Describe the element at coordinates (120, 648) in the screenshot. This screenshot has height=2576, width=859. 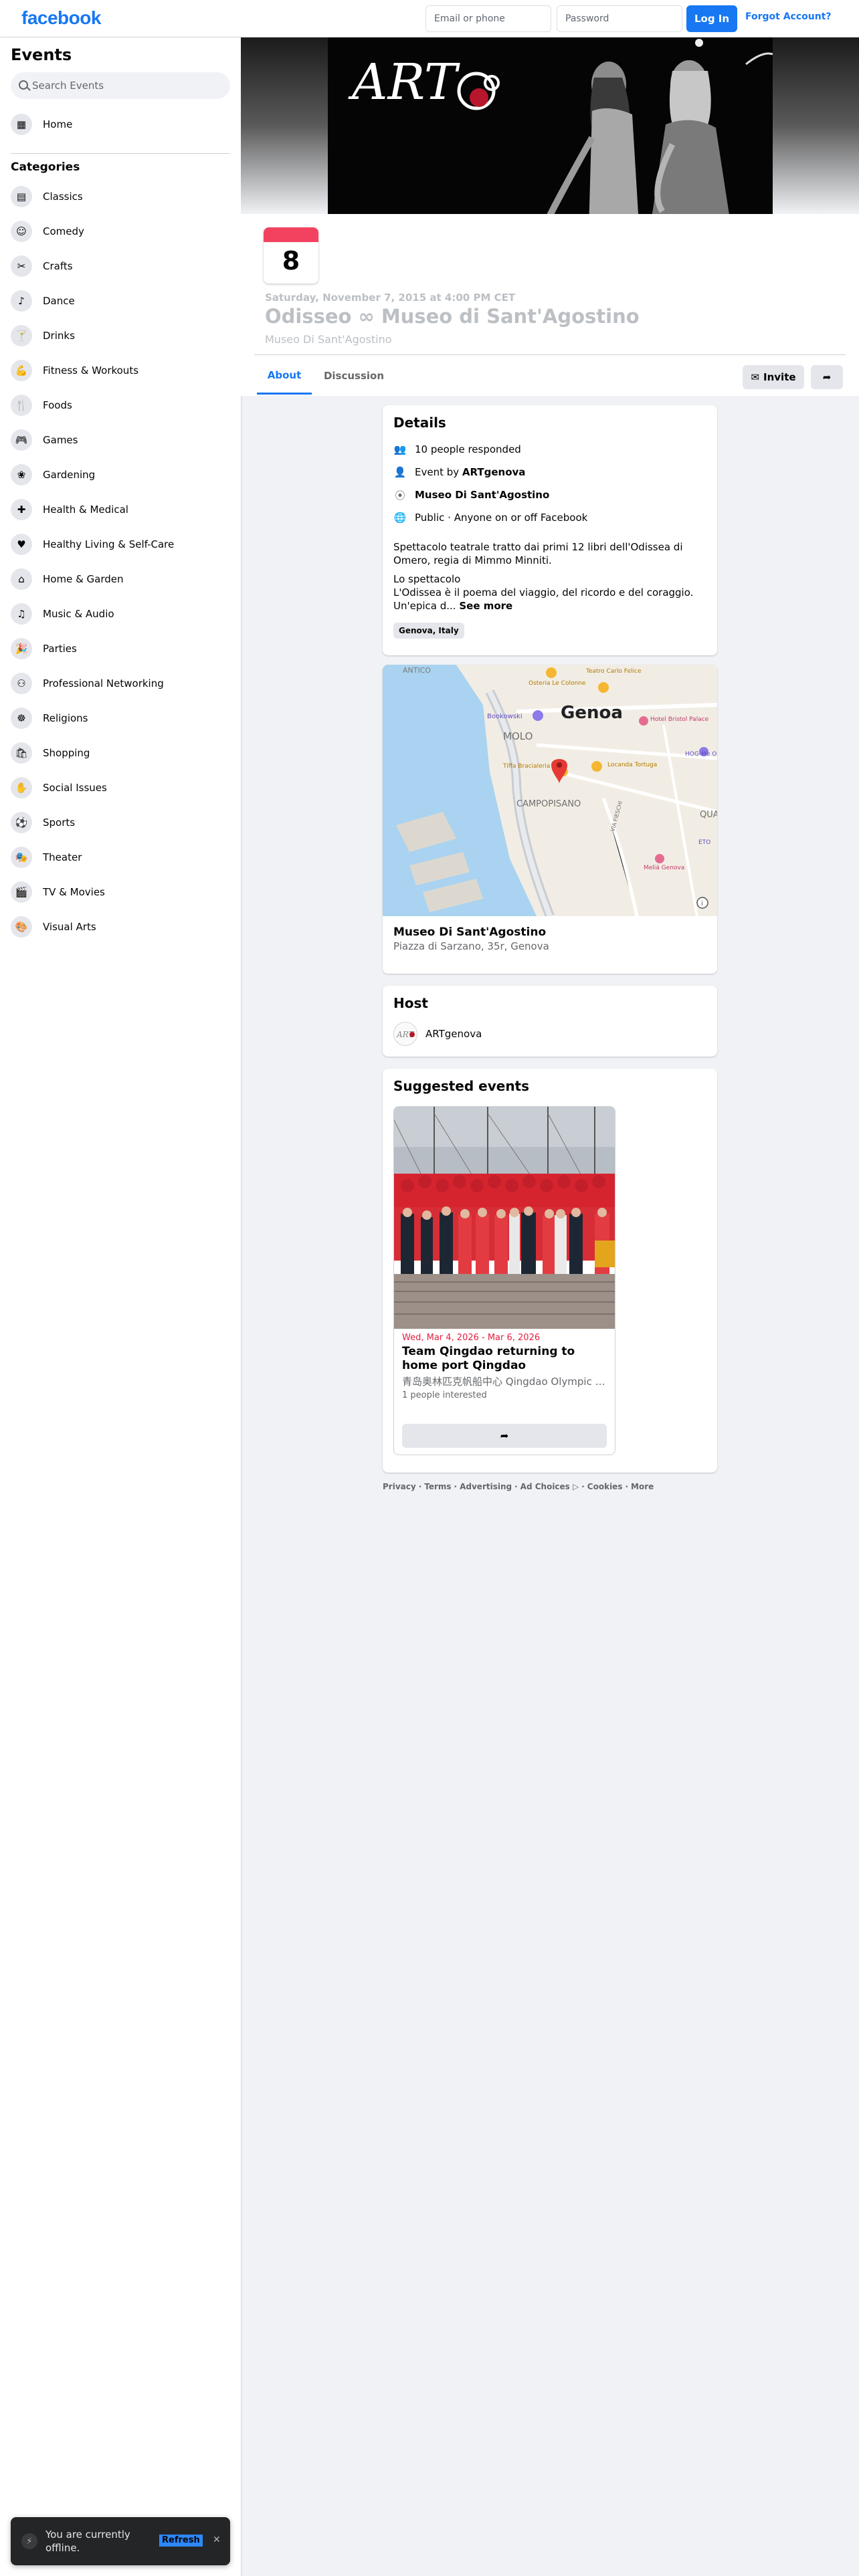
I see `sidebar-item-parties: 🎉 Parties` at that location.